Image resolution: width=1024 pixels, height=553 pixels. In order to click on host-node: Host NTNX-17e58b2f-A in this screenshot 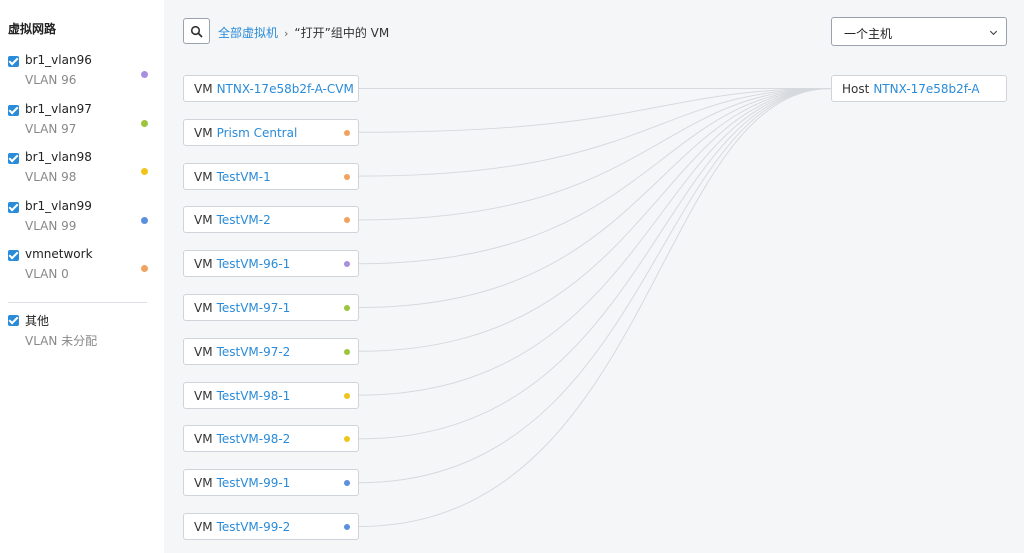, I will do `click(919, 88)`.